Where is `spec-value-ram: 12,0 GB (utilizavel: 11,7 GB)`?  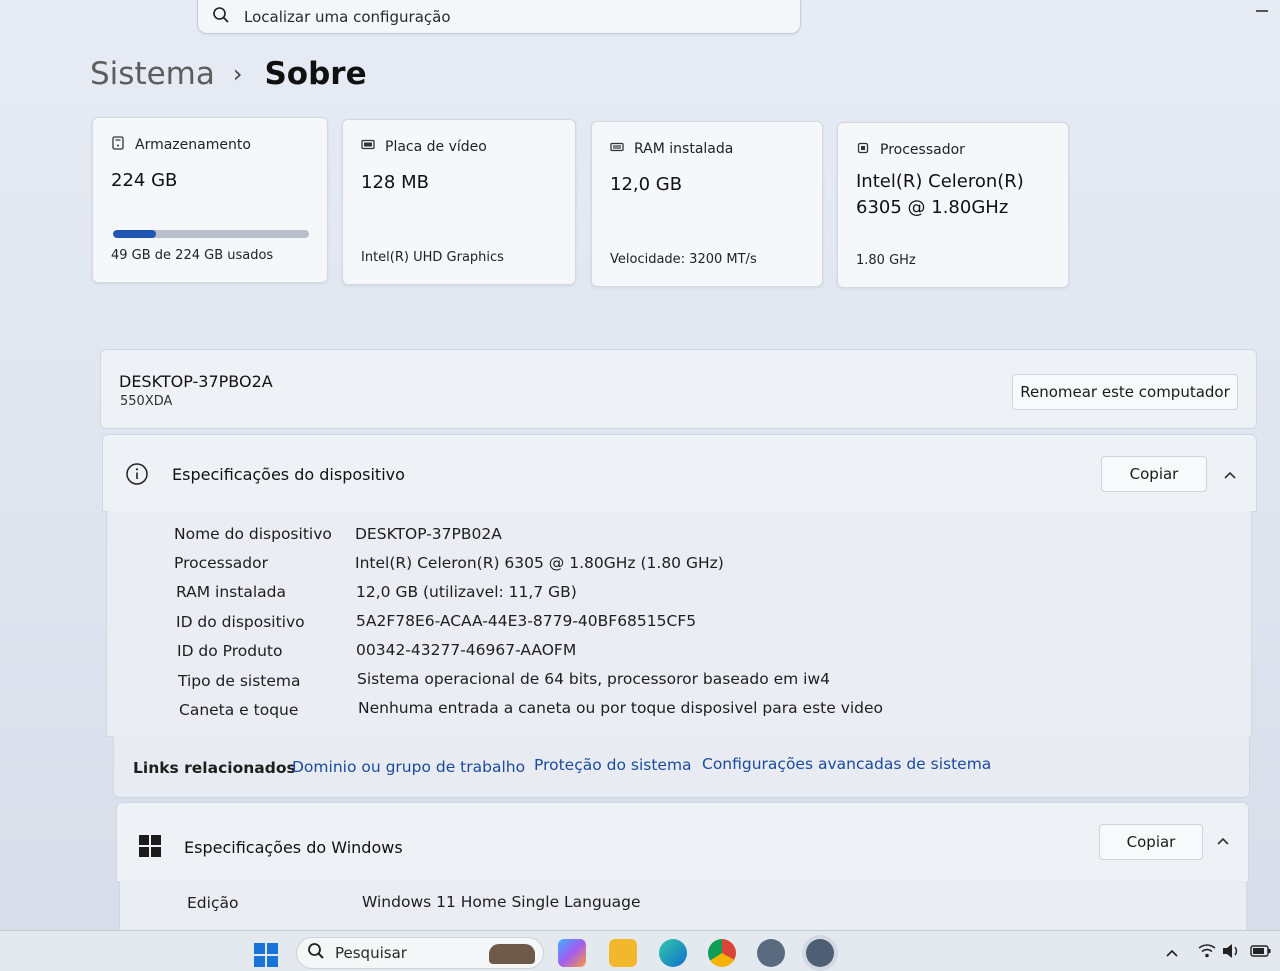 spec-value-ram: 12,0 GB (utilizavel: 11,7 GB) is located at coordinates (466, 592).